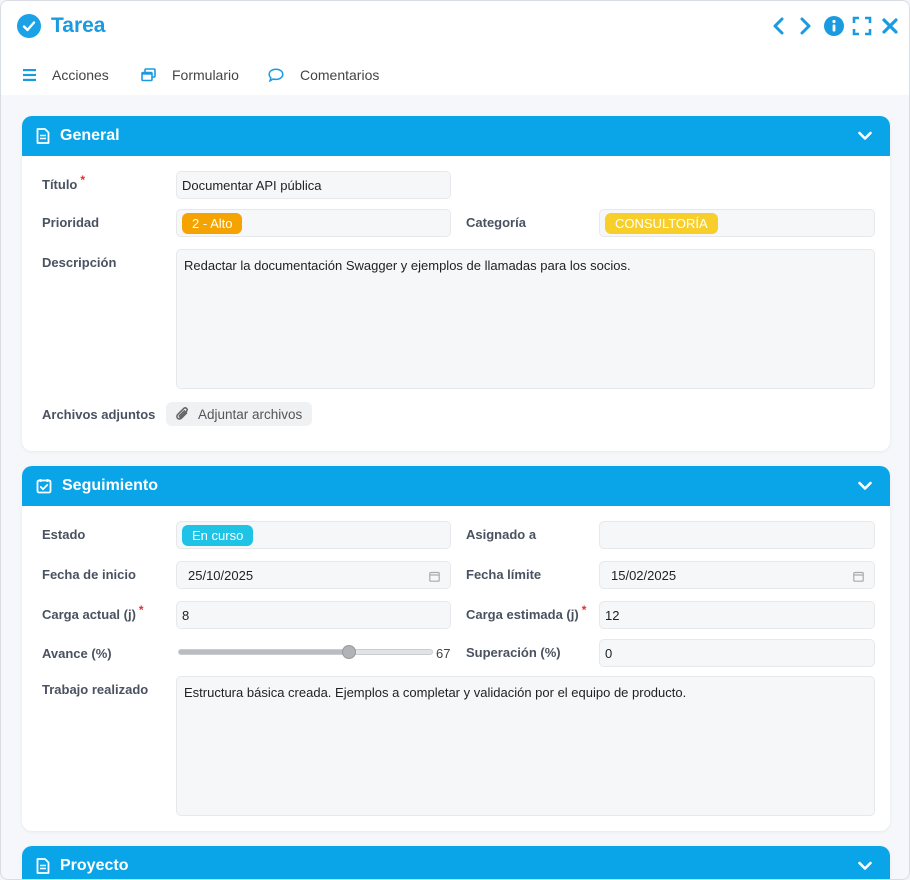 This screenshot has width=910, height=880. I want to click on form-label: Formulario, so click(205, 75).